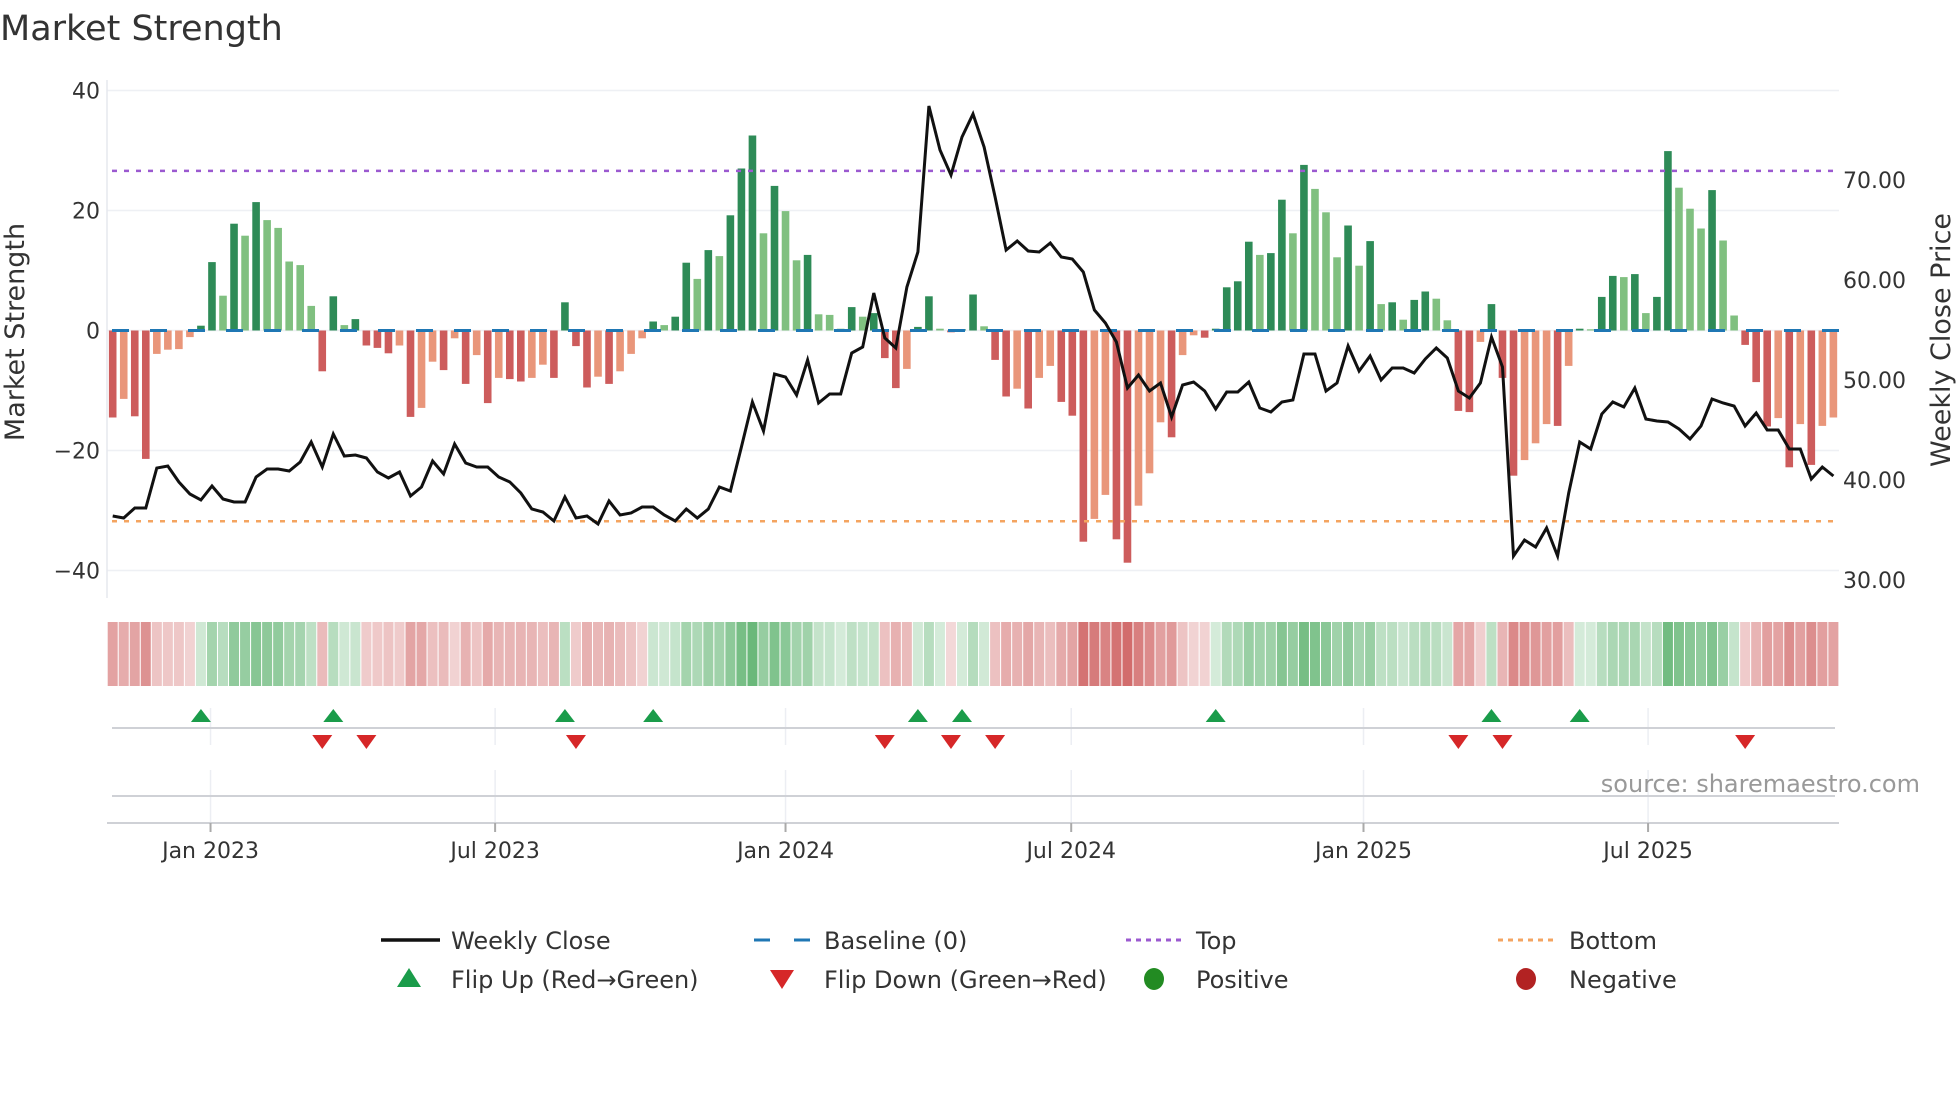 The image size is (1960, 1102). Describe the element at coordinates (1596, 980) in the screenshot. I see `legend-item: Negative` at that location.